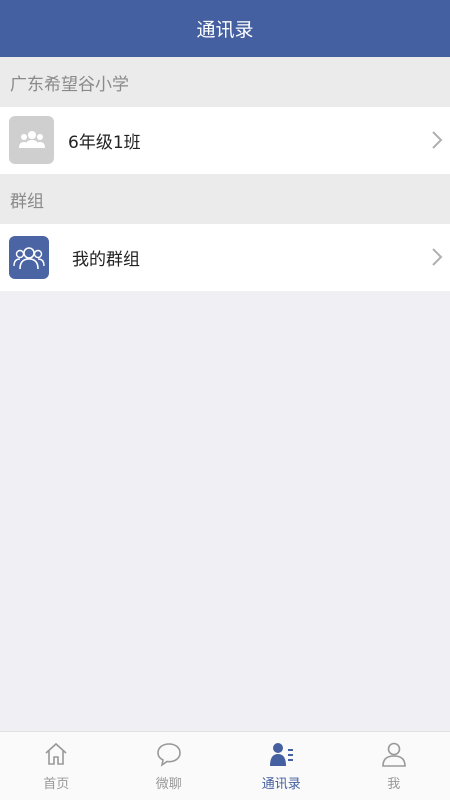  I want to click on class-name: 6年级1班, so click(104, 143).